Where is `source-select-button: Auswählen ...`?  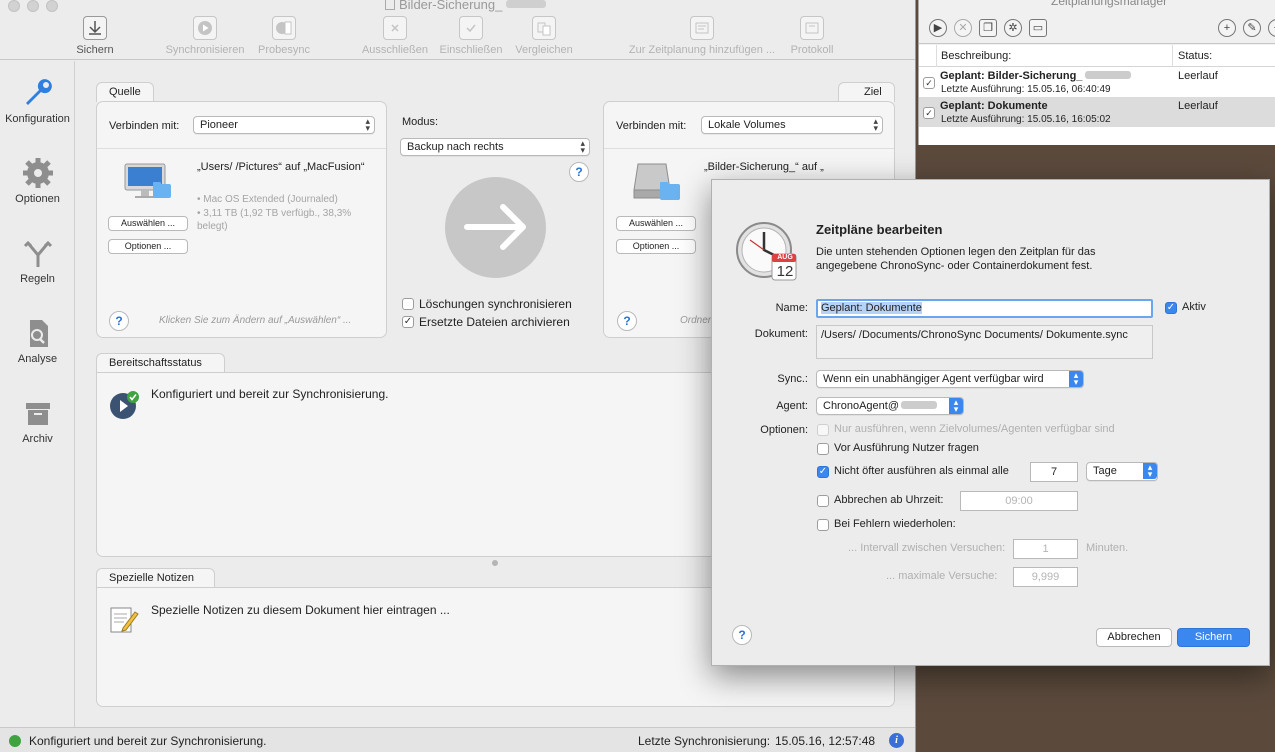 source-select-button: Auswählen ... is located at coordinates (148, 223).